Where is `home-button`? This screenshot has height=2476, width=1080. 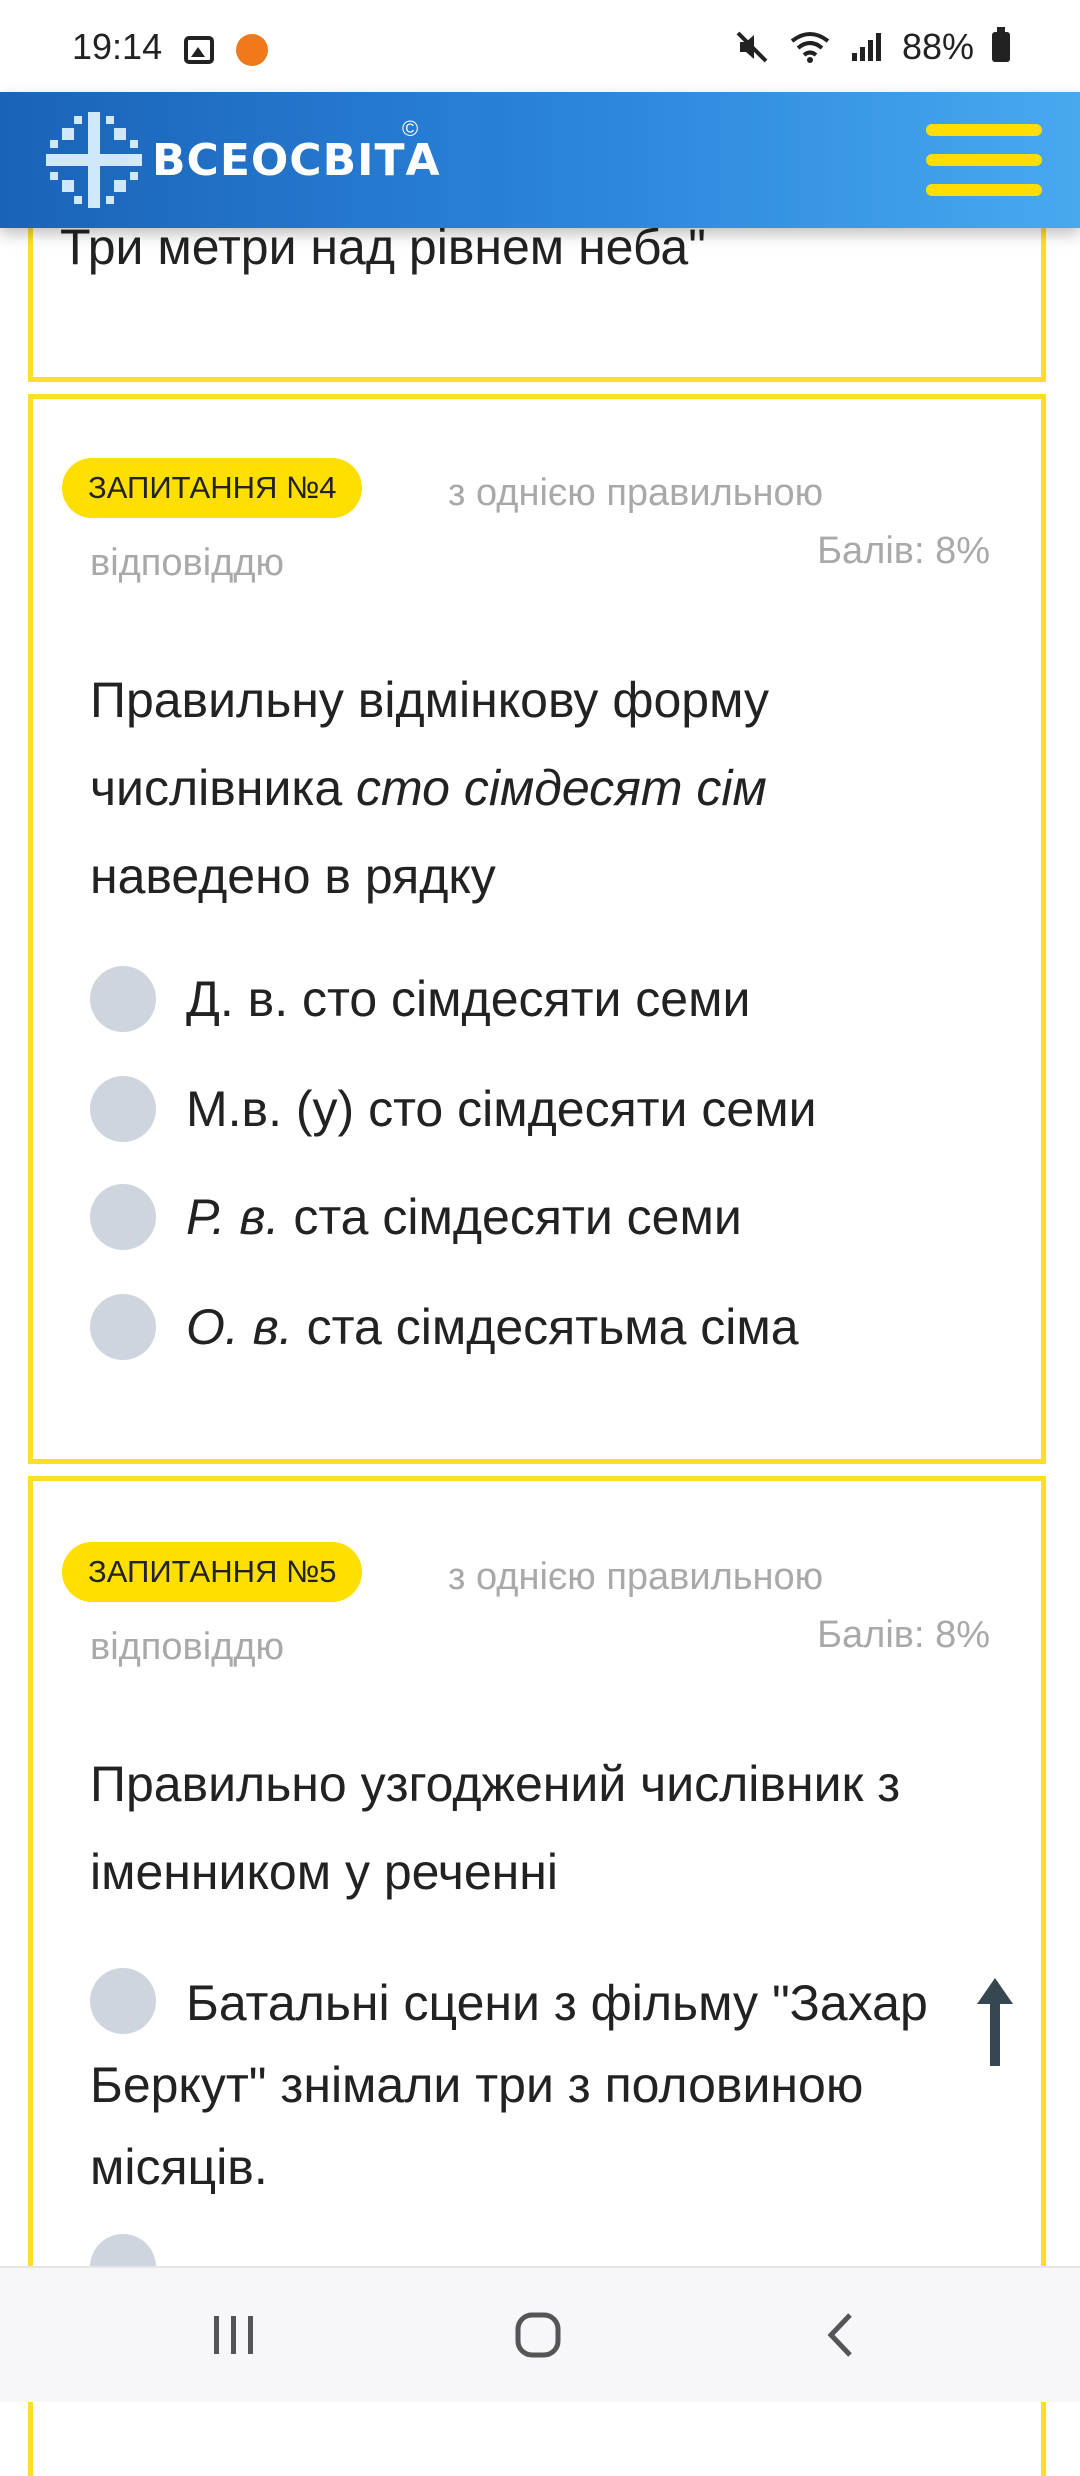
home-button is located at coordinates (538, 2335).